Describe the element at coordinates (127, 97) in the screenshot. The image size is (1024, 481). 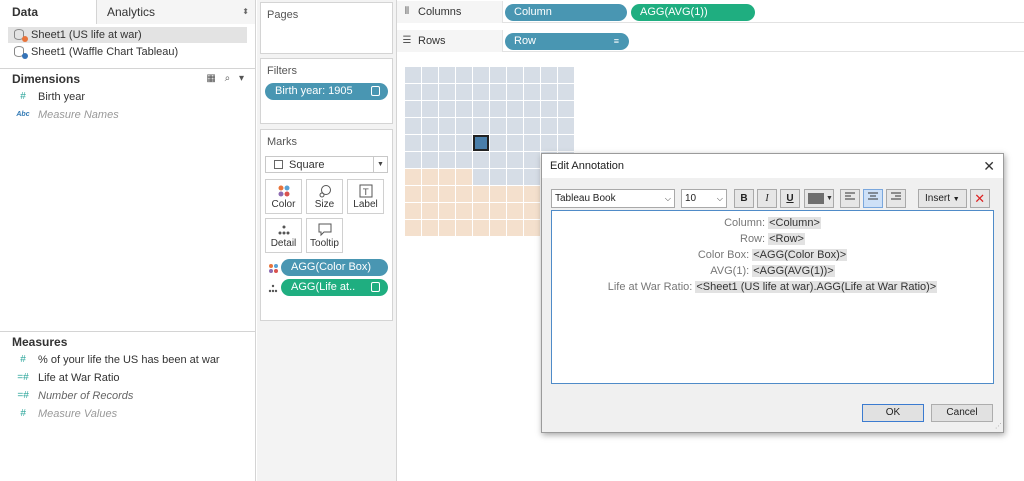
I see `field-birth-year: # Birth year` at that location.